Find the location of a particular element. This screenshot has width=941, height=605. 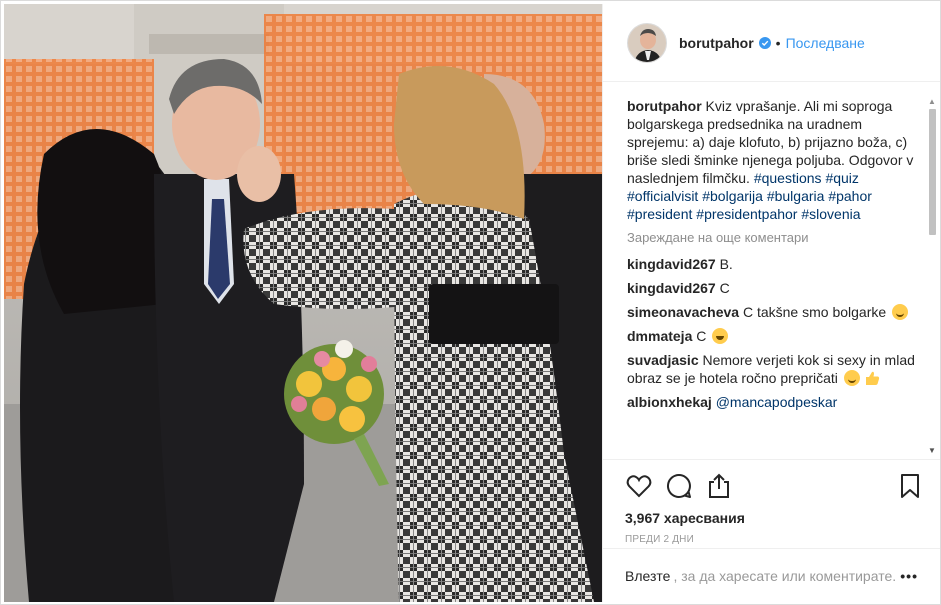

header-username: borutpahor is located at coordinates (716, 43).